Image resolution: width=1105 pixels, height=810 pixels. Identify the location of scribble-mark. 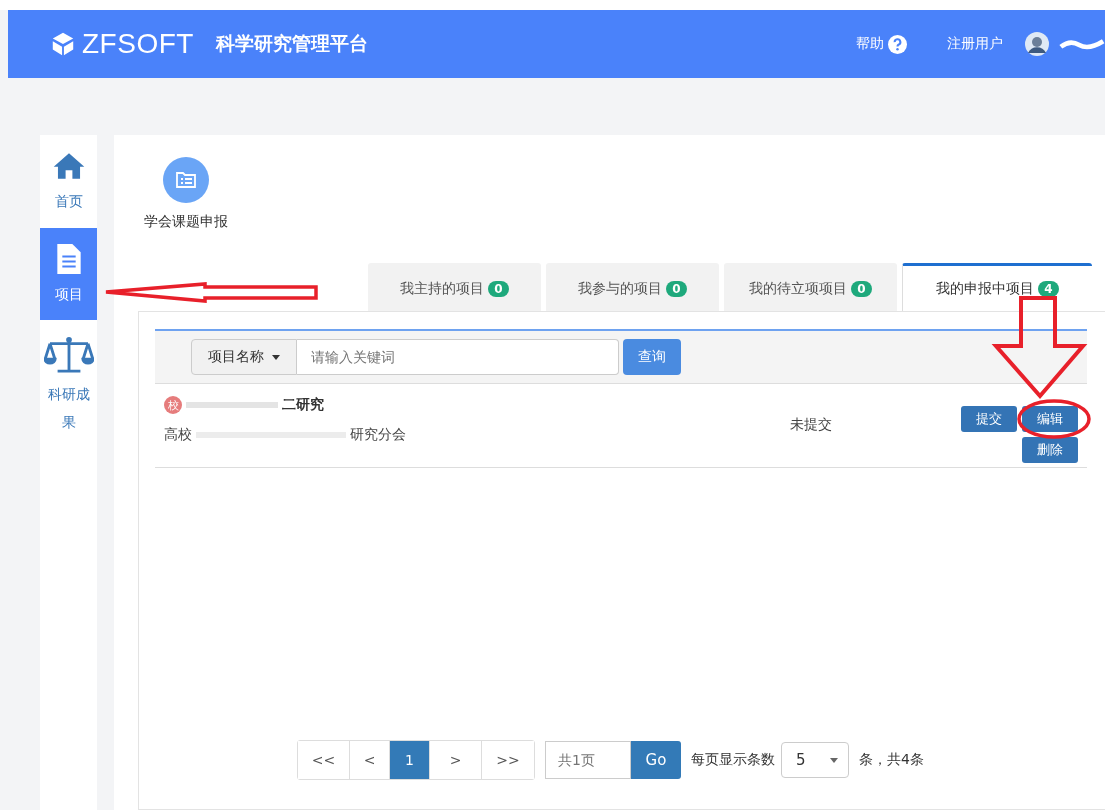
(1082, 44).